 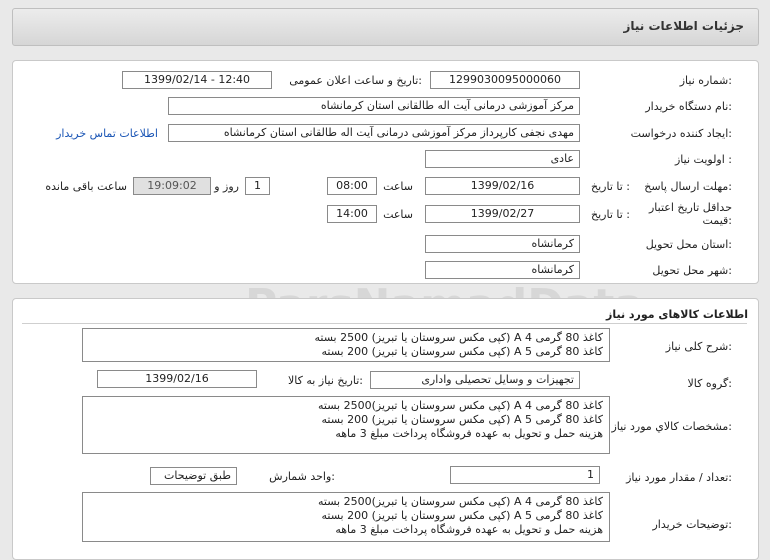 I want to click on validity-date-field: 1399/02/27, so click(x=502, y=214).